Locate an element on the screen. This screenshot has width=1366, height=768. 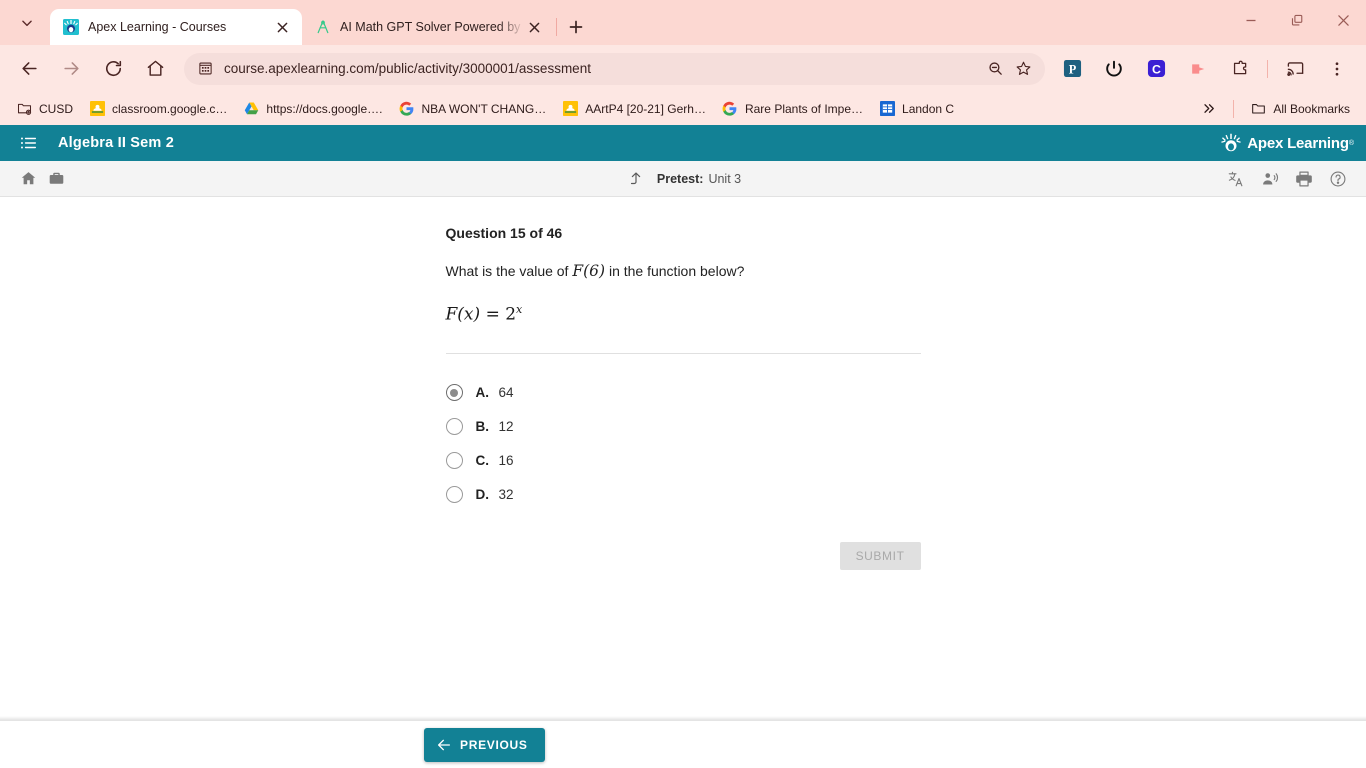
site-info-icon is located at coordinates (205, 68).